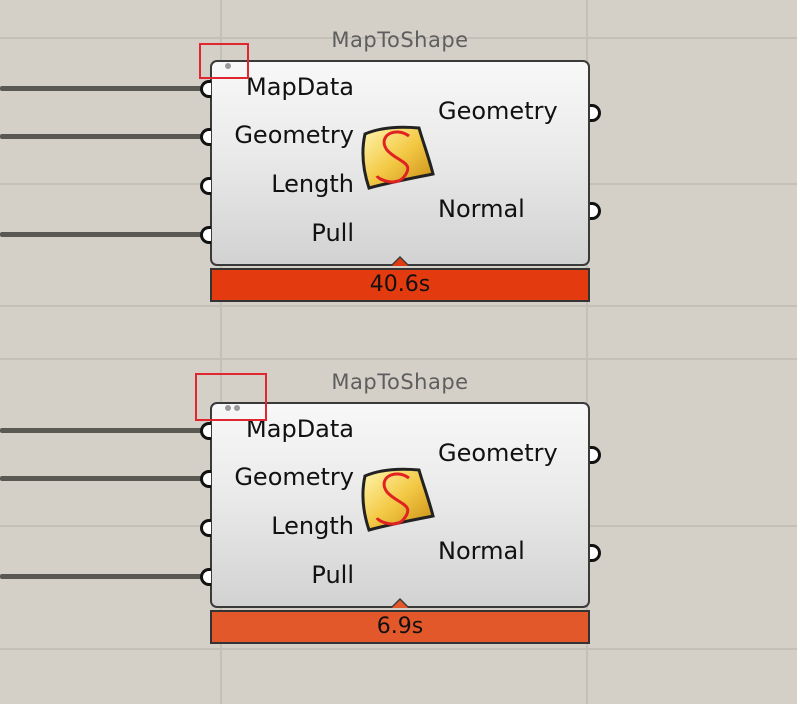 This screenshot has width=797, height=704. What do you see at coordinates (400, 285) in the screenshot?
I see `profiler-timing-bar: 40.6s` at bounding box center [400, 285].